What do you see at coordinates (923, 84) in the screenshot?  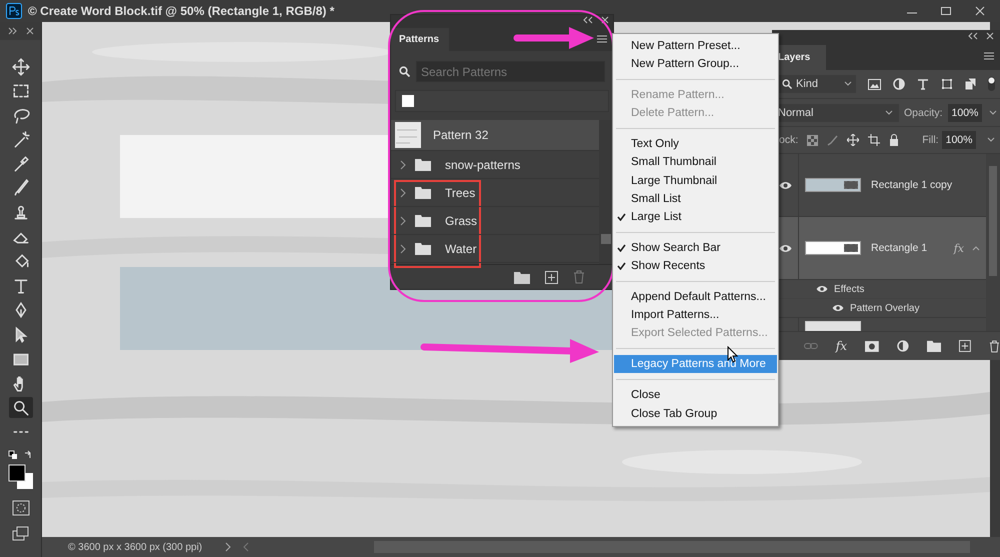 I see `type-filter-icon` at bounding box center [923, 84].